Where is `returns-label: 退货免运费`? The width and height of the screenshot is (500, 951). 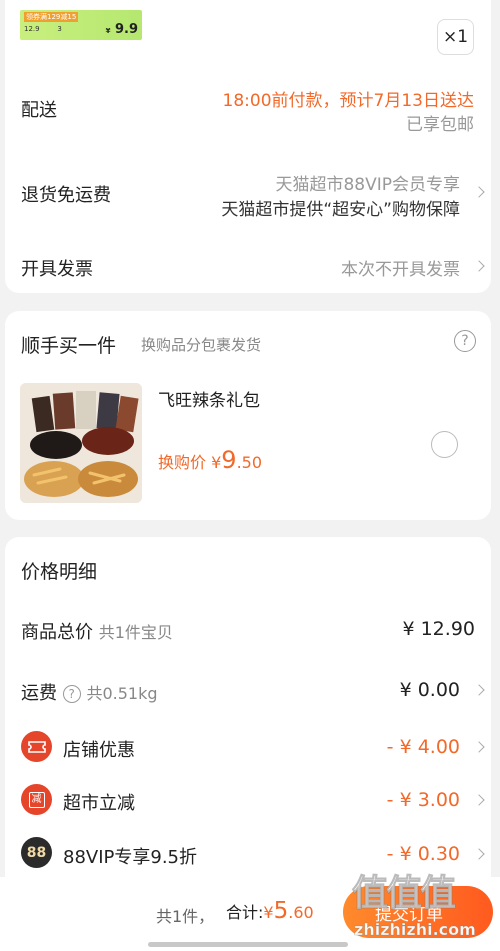
returns-label: 退货免运费 is located at coordinates (66, 195).